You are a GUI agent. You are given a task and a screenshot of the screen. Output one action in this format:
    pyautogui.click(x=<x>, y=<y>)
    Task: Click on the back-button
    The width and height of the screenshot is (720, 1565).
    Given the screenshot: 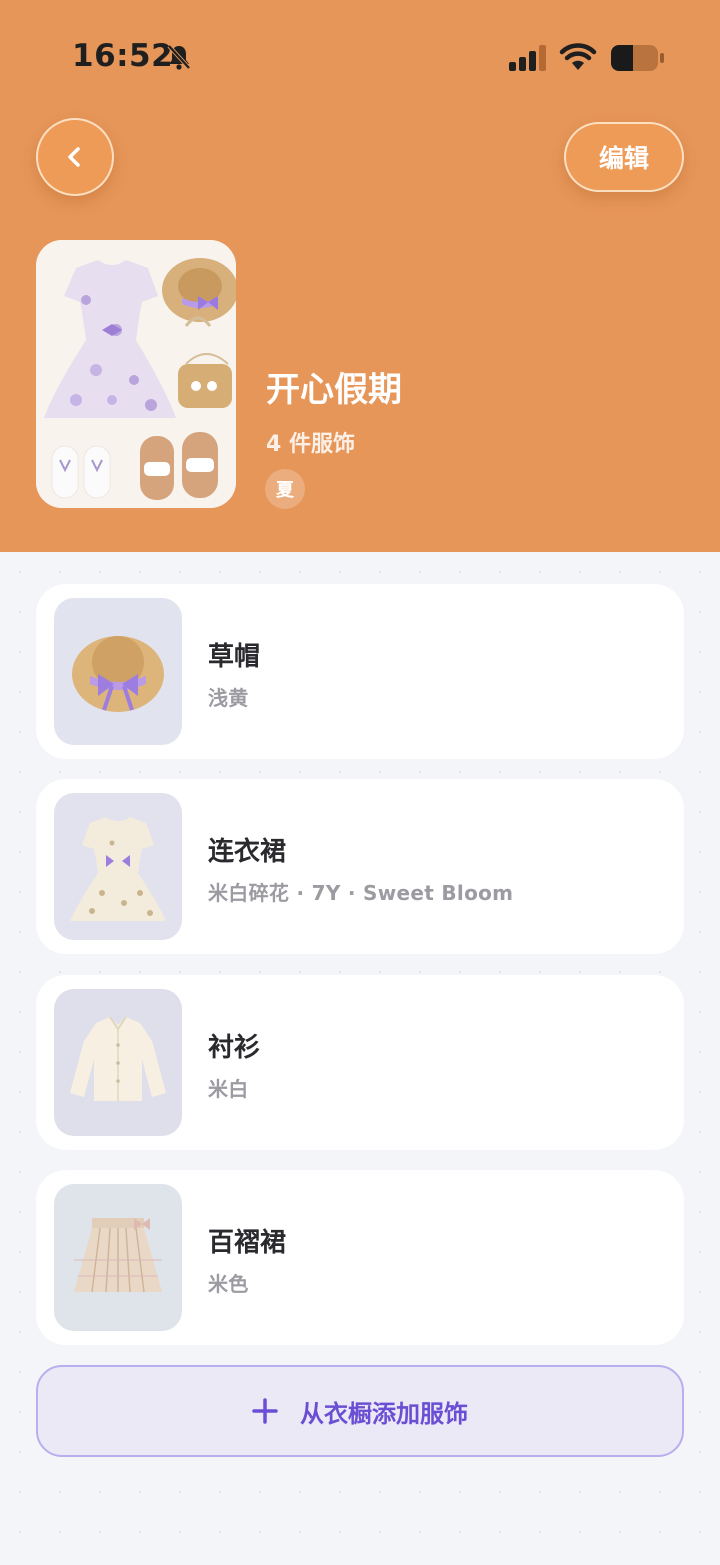 What is the action you would take?
    pyautogui.click(x=75, y=157)
    